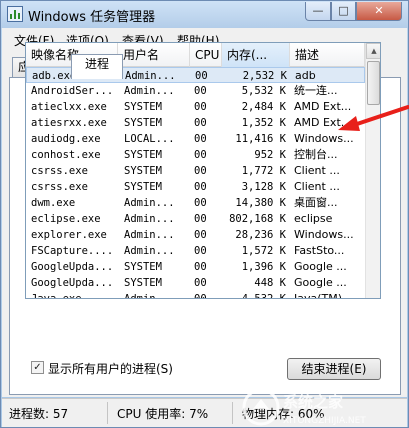 Image resolution: width=409 pixels, height=428 pixels. I want to click on tab-processes: 进程, so click(97, 66).